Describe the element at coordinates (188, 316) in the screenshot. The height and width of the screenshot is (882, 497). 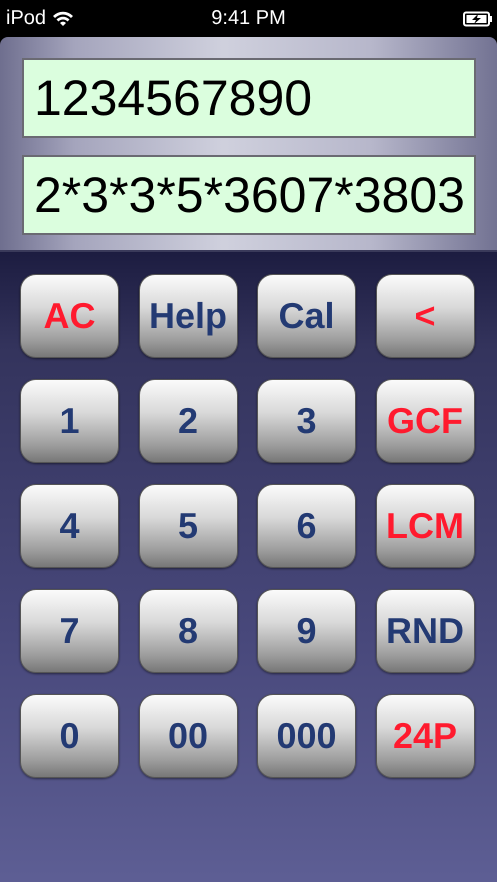
I see `keypad-key: Help` at that location.